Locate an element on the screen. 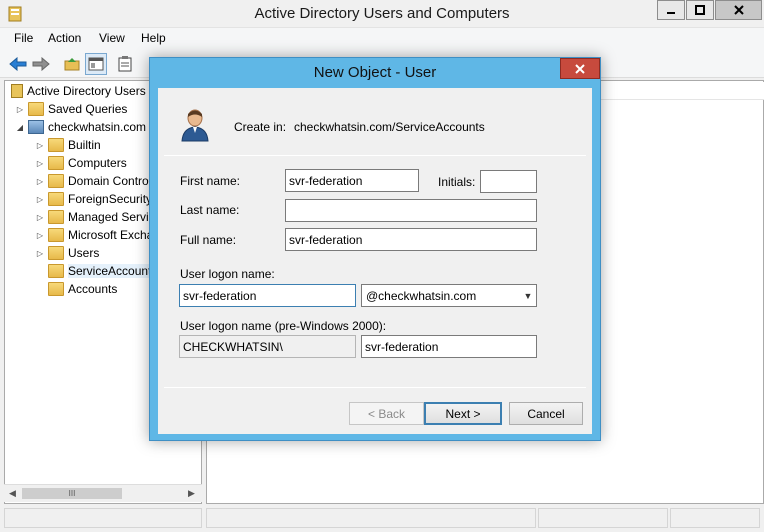 This screenshot has width=764, height=532. dialog-close-button is located at coordinates (580, 68).